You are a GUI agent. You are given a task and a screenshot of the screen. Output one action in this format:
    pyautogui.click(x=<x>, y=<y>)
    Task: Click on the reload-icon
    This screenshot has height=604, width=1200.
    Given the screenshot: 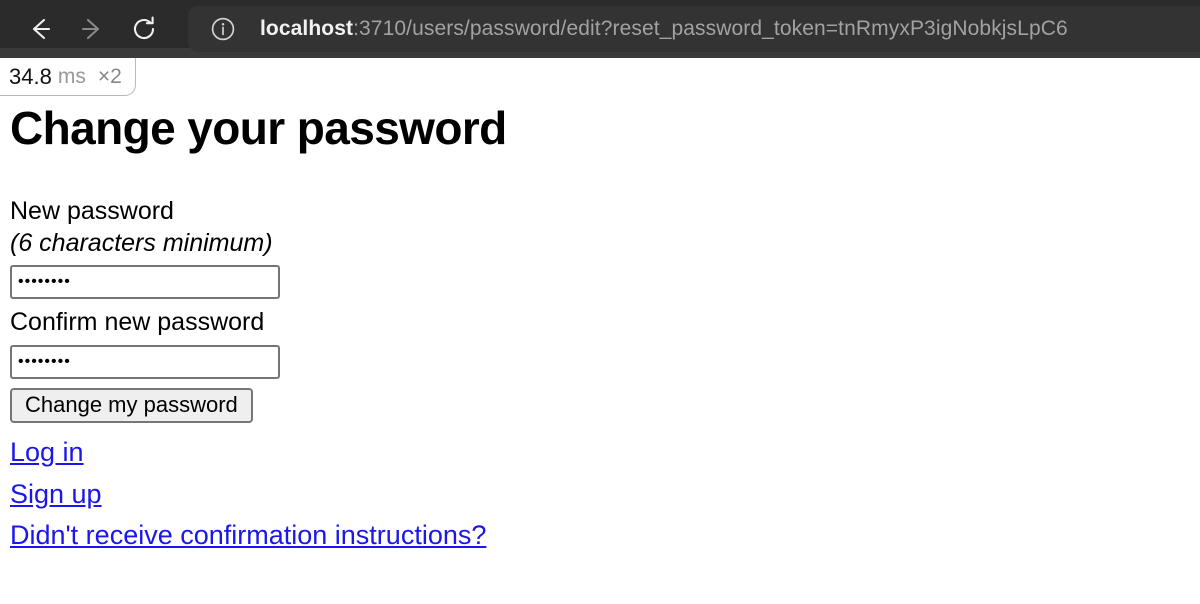 What is the action you would take?
    pyautogui.click(x=144, y=29)
    